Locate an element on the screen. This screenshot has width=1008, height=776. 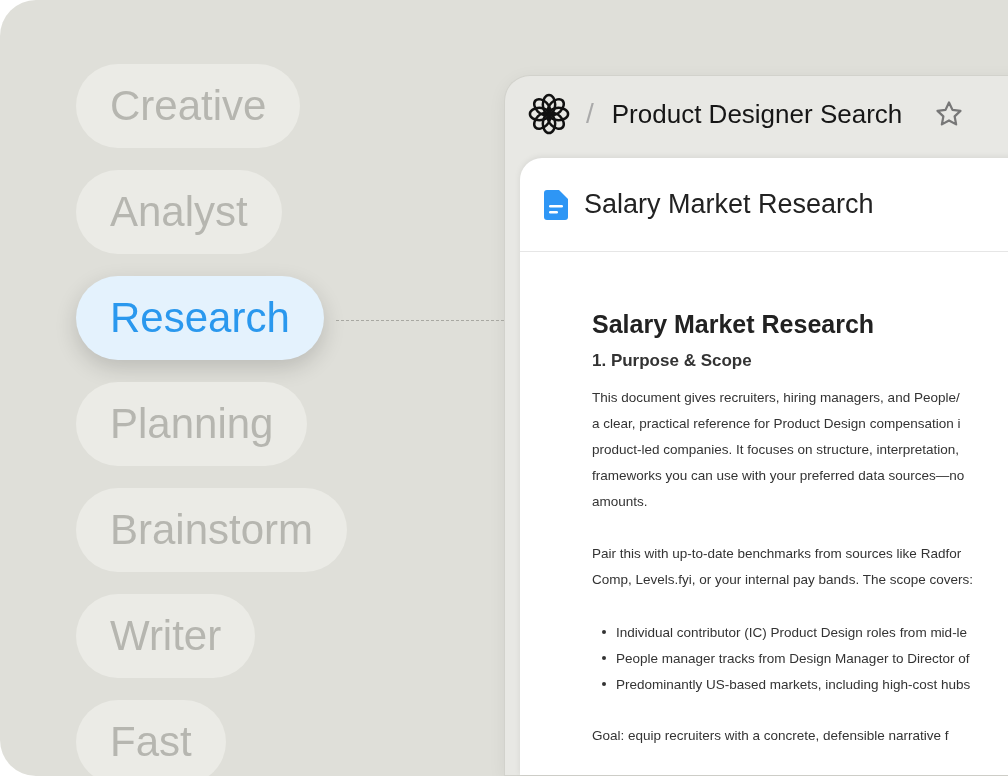
flower-logo-icon is located at coordinates (549, 114).